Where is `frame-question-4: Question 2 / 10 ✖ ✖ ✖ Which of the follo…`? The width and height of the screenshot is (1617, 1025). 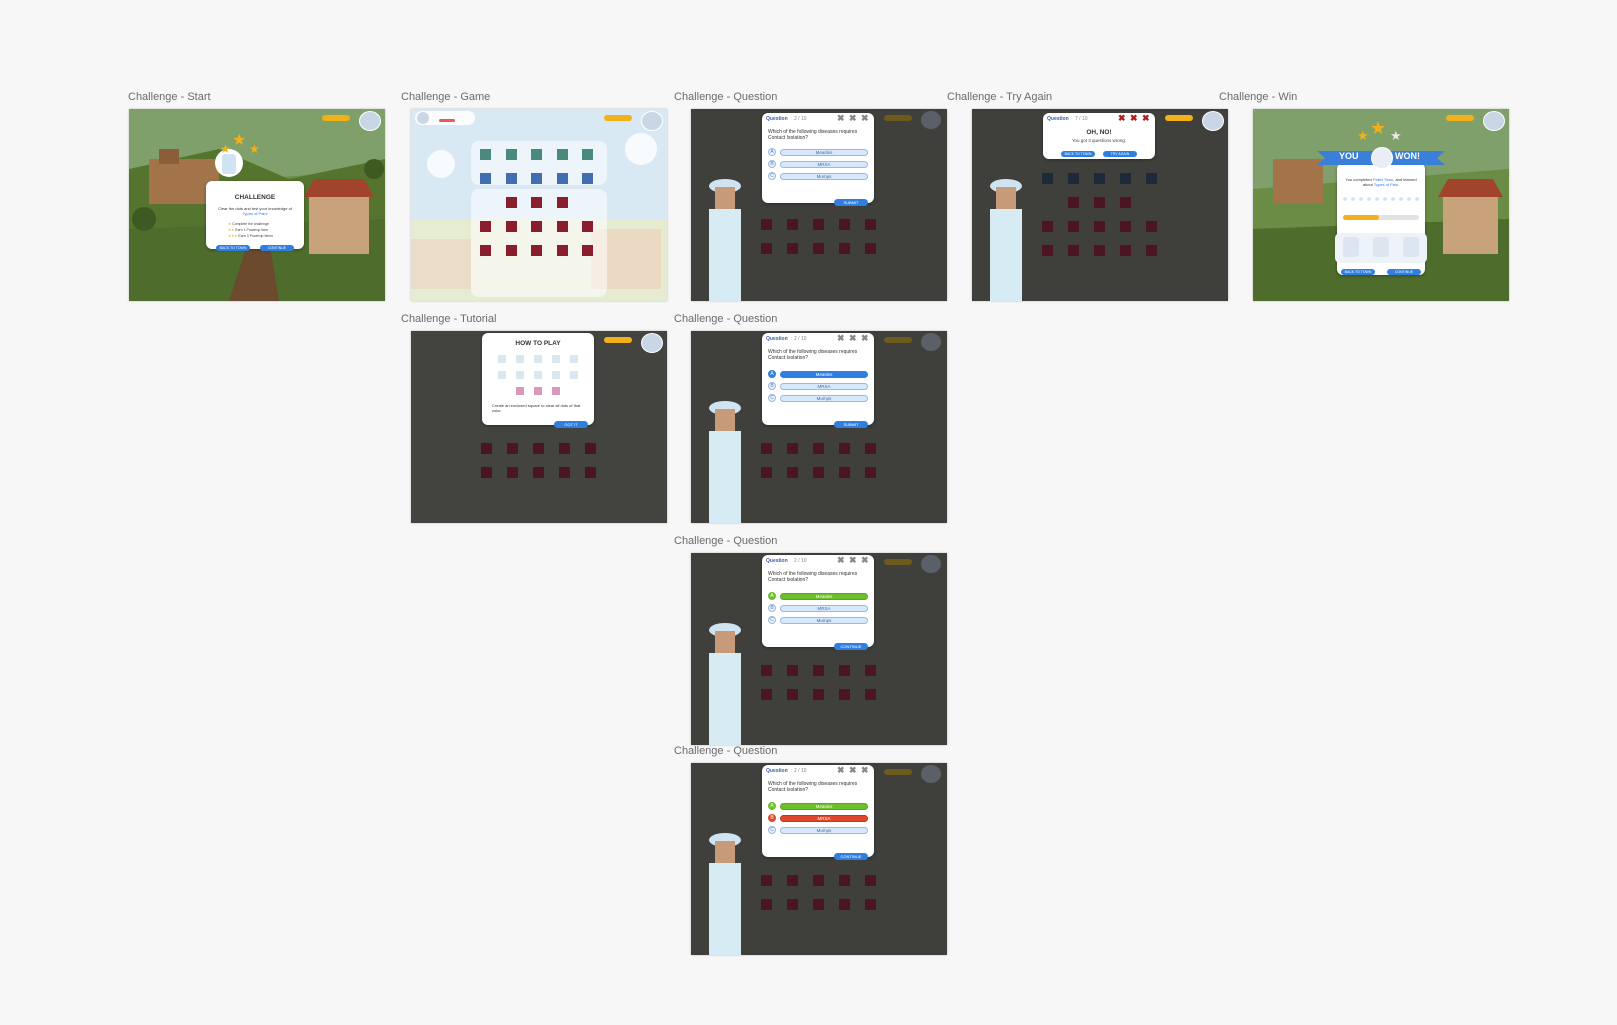
frame-question-4: Question 2 / 10 ✖ ✖ ✖ Which of the follo… is located at coordinates (819, 859).